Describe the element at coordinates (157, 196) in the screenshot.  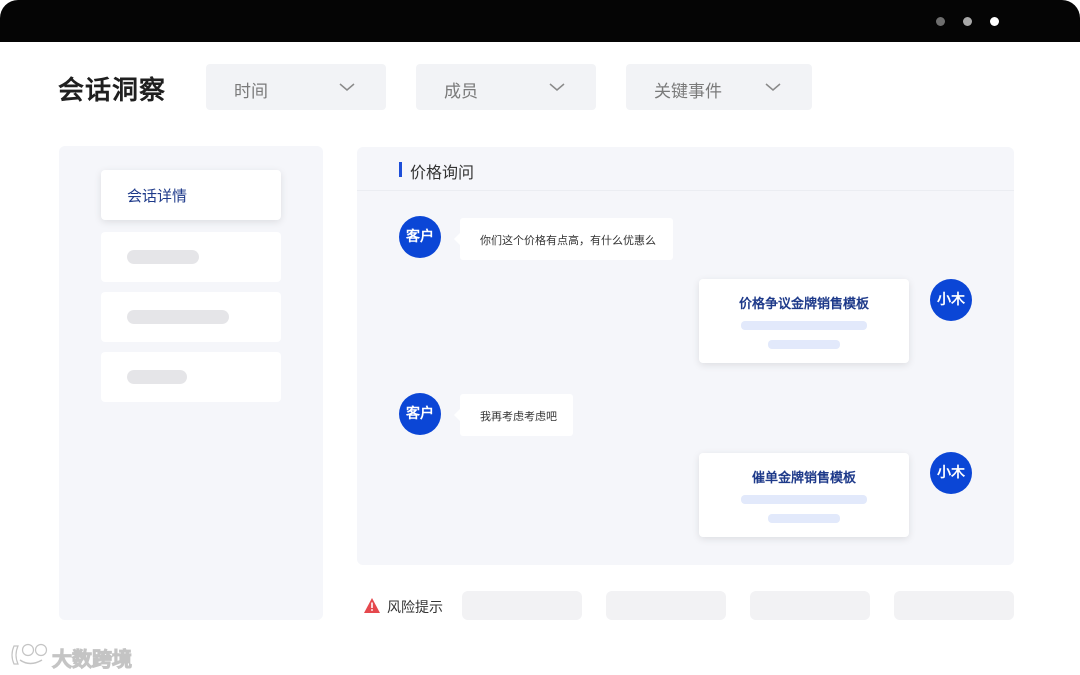
I see `sidebar-item-label: 会话详情` at that location.